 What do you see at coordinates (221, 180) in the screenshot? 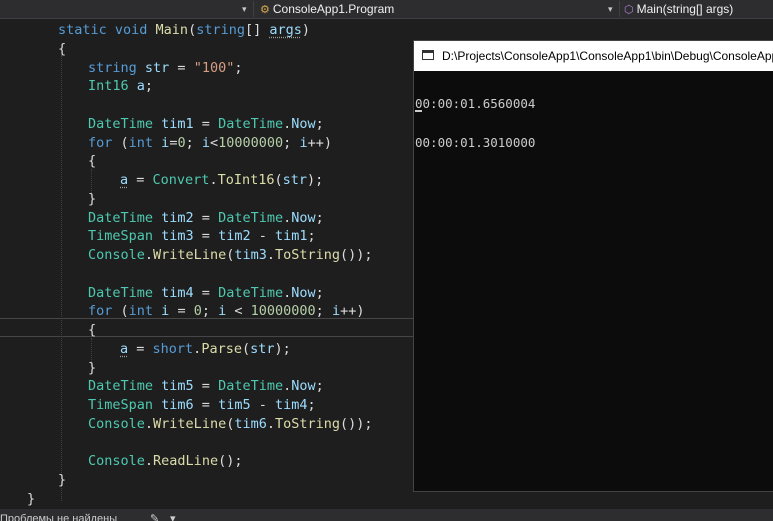
I see `code-line: a = Convert.ToInt16(str);` at bounding box center [221, 180].